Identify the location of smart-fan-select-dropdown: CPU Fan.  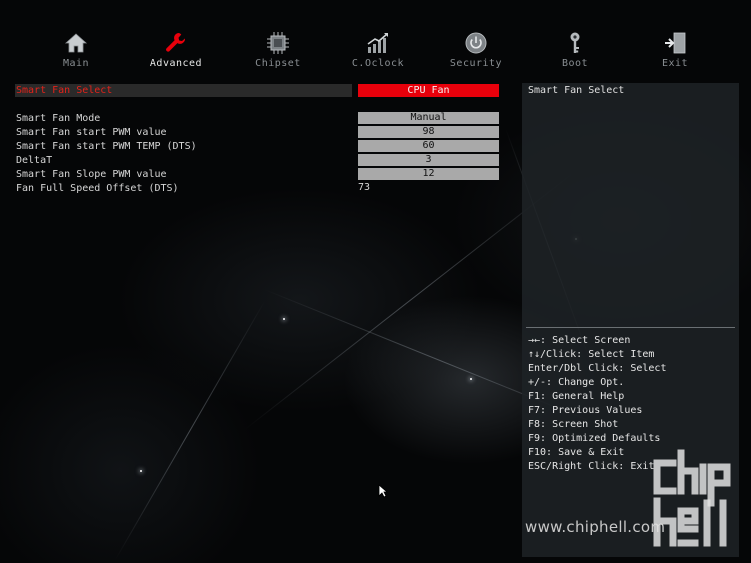
(428, 90).